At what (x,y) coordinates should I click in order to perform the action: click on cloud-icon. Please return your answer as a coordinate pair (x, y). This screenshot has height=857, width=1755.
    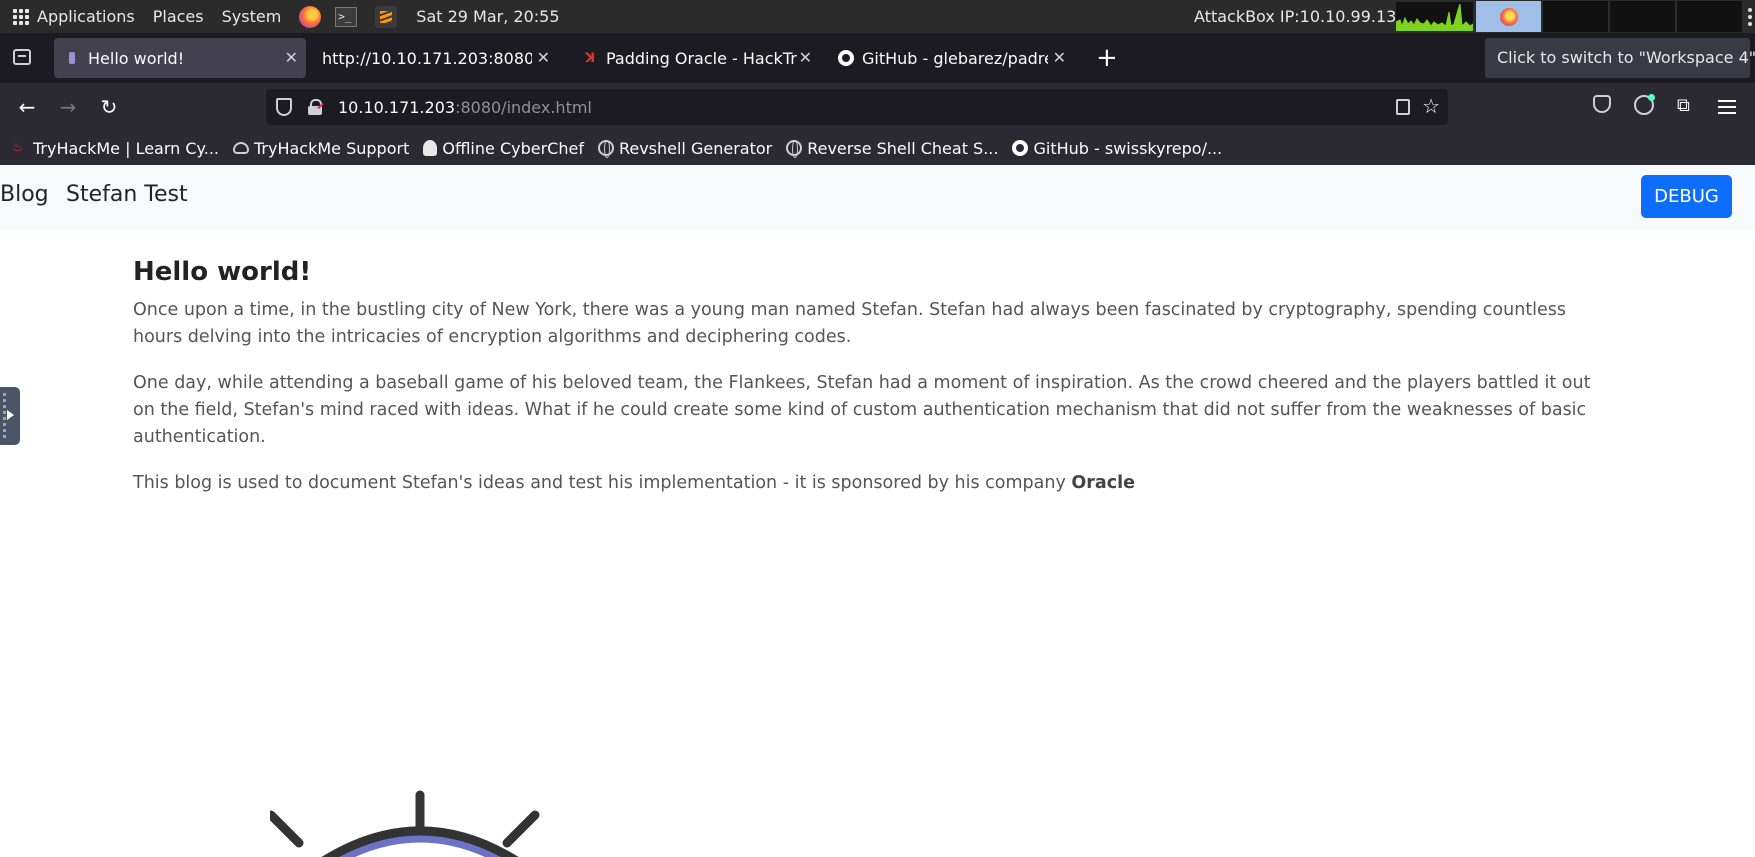
    Looking at the image, I should click on (241, 148).